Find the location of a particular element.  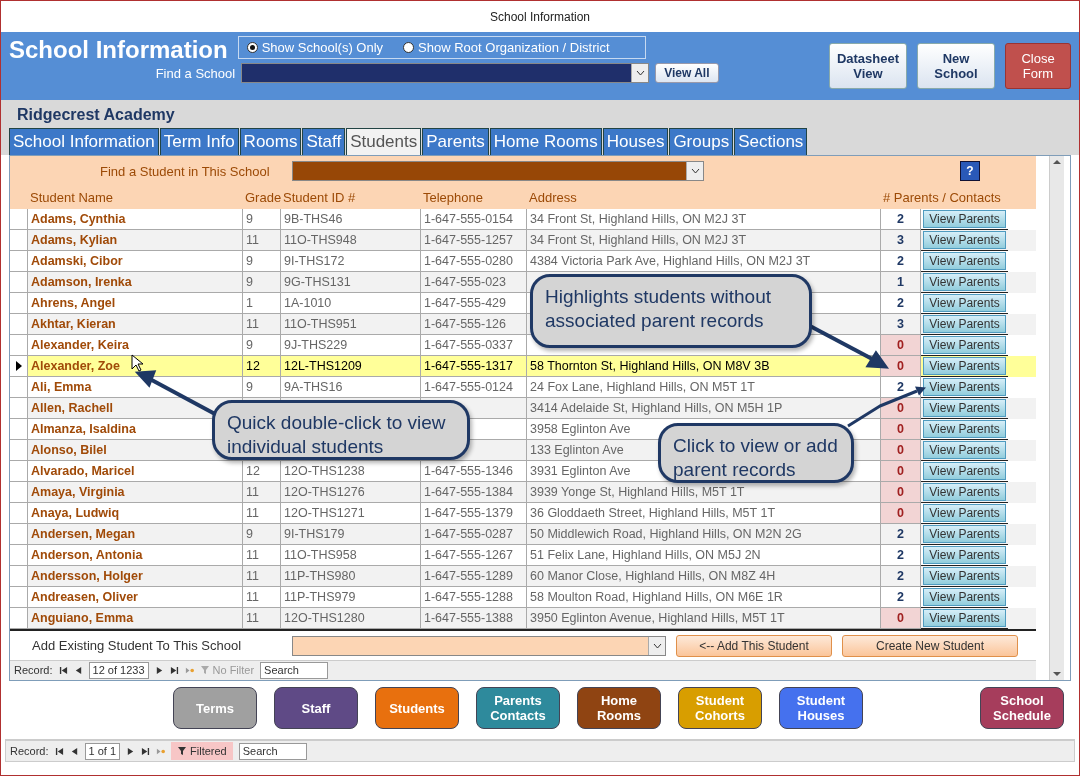

table-row: Andersson, Holger 11 11P-THS980 1-647-555-1289 60 Manor Close, Highland Hills, ON M8Z 4H 2 View Parents is located at coordinates (523, 577).